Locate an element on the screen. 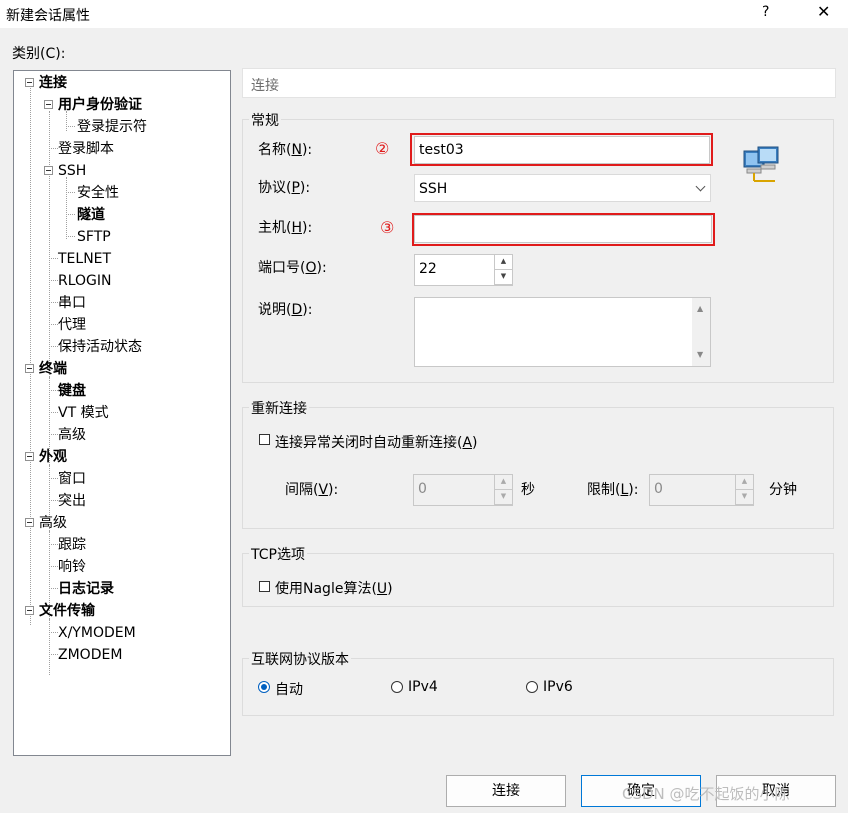 The height and width of the screenshot is (813, 848). radio-ipv4-label: IPv4 is located at coordinates (423, 687).